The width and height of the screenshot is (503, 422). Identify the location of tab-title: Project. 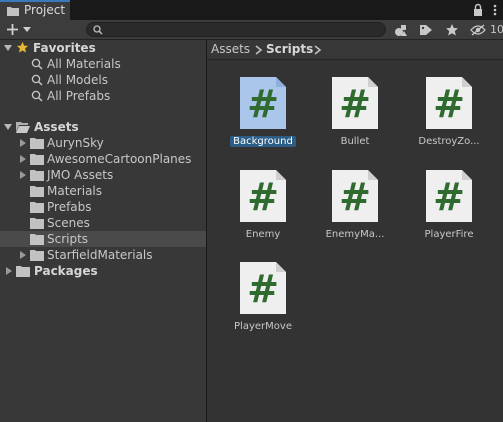
(45, 10).